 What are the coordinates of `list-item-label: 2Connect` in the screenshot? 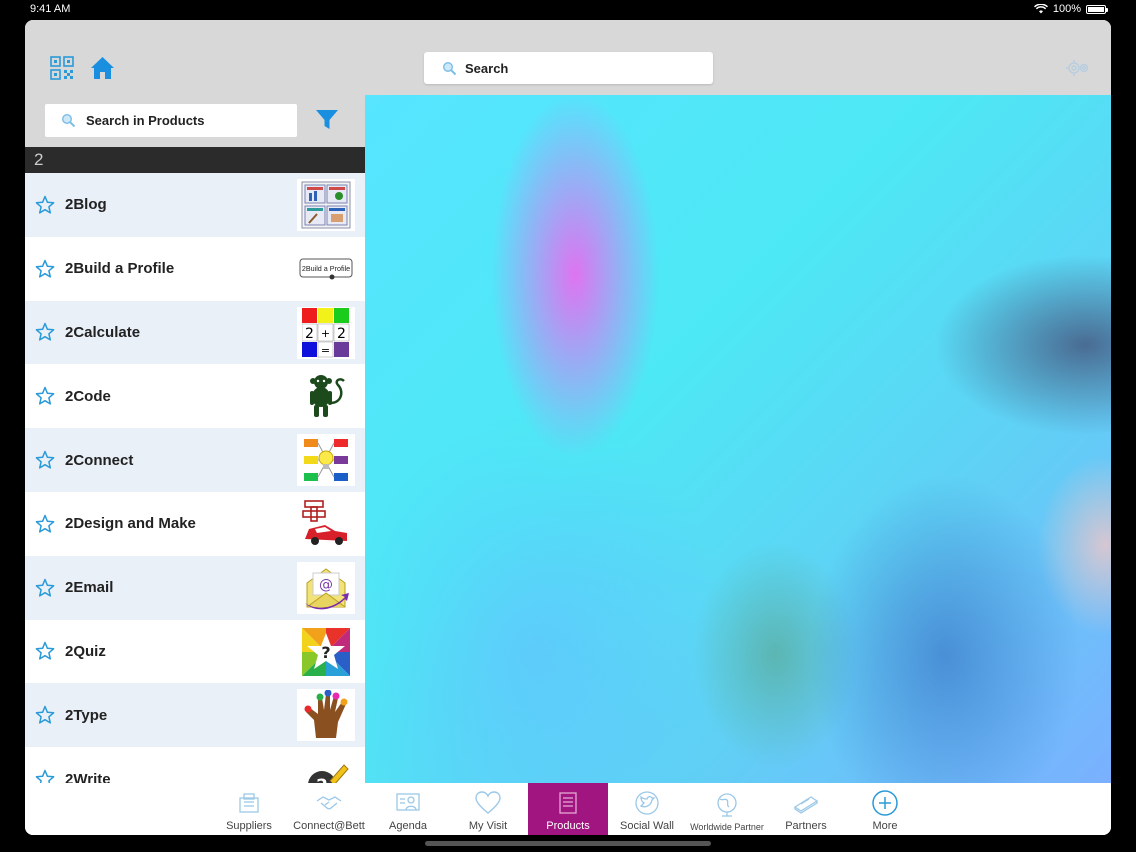 It's located at (99, 460).